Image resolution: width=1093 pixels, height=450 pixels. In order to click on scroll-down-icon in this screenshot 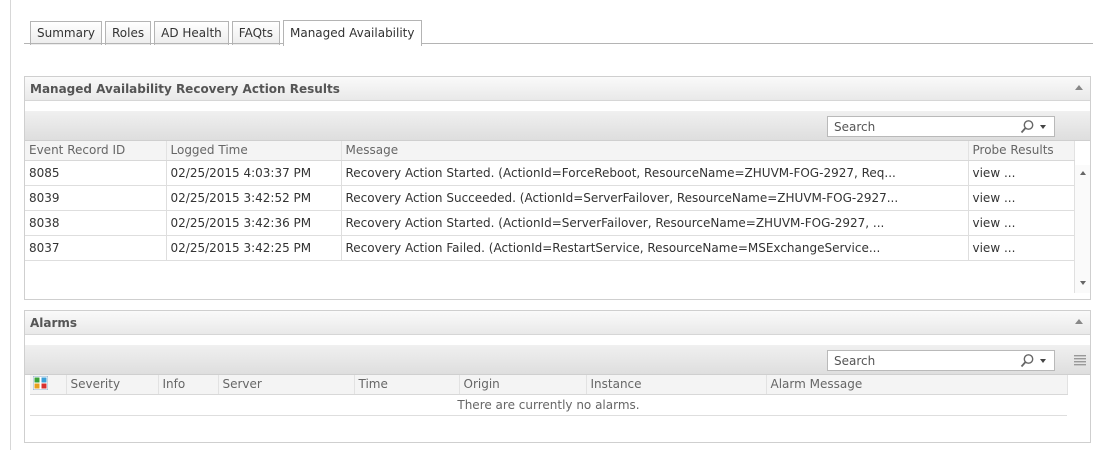, I will do `click(1083, 283)`.